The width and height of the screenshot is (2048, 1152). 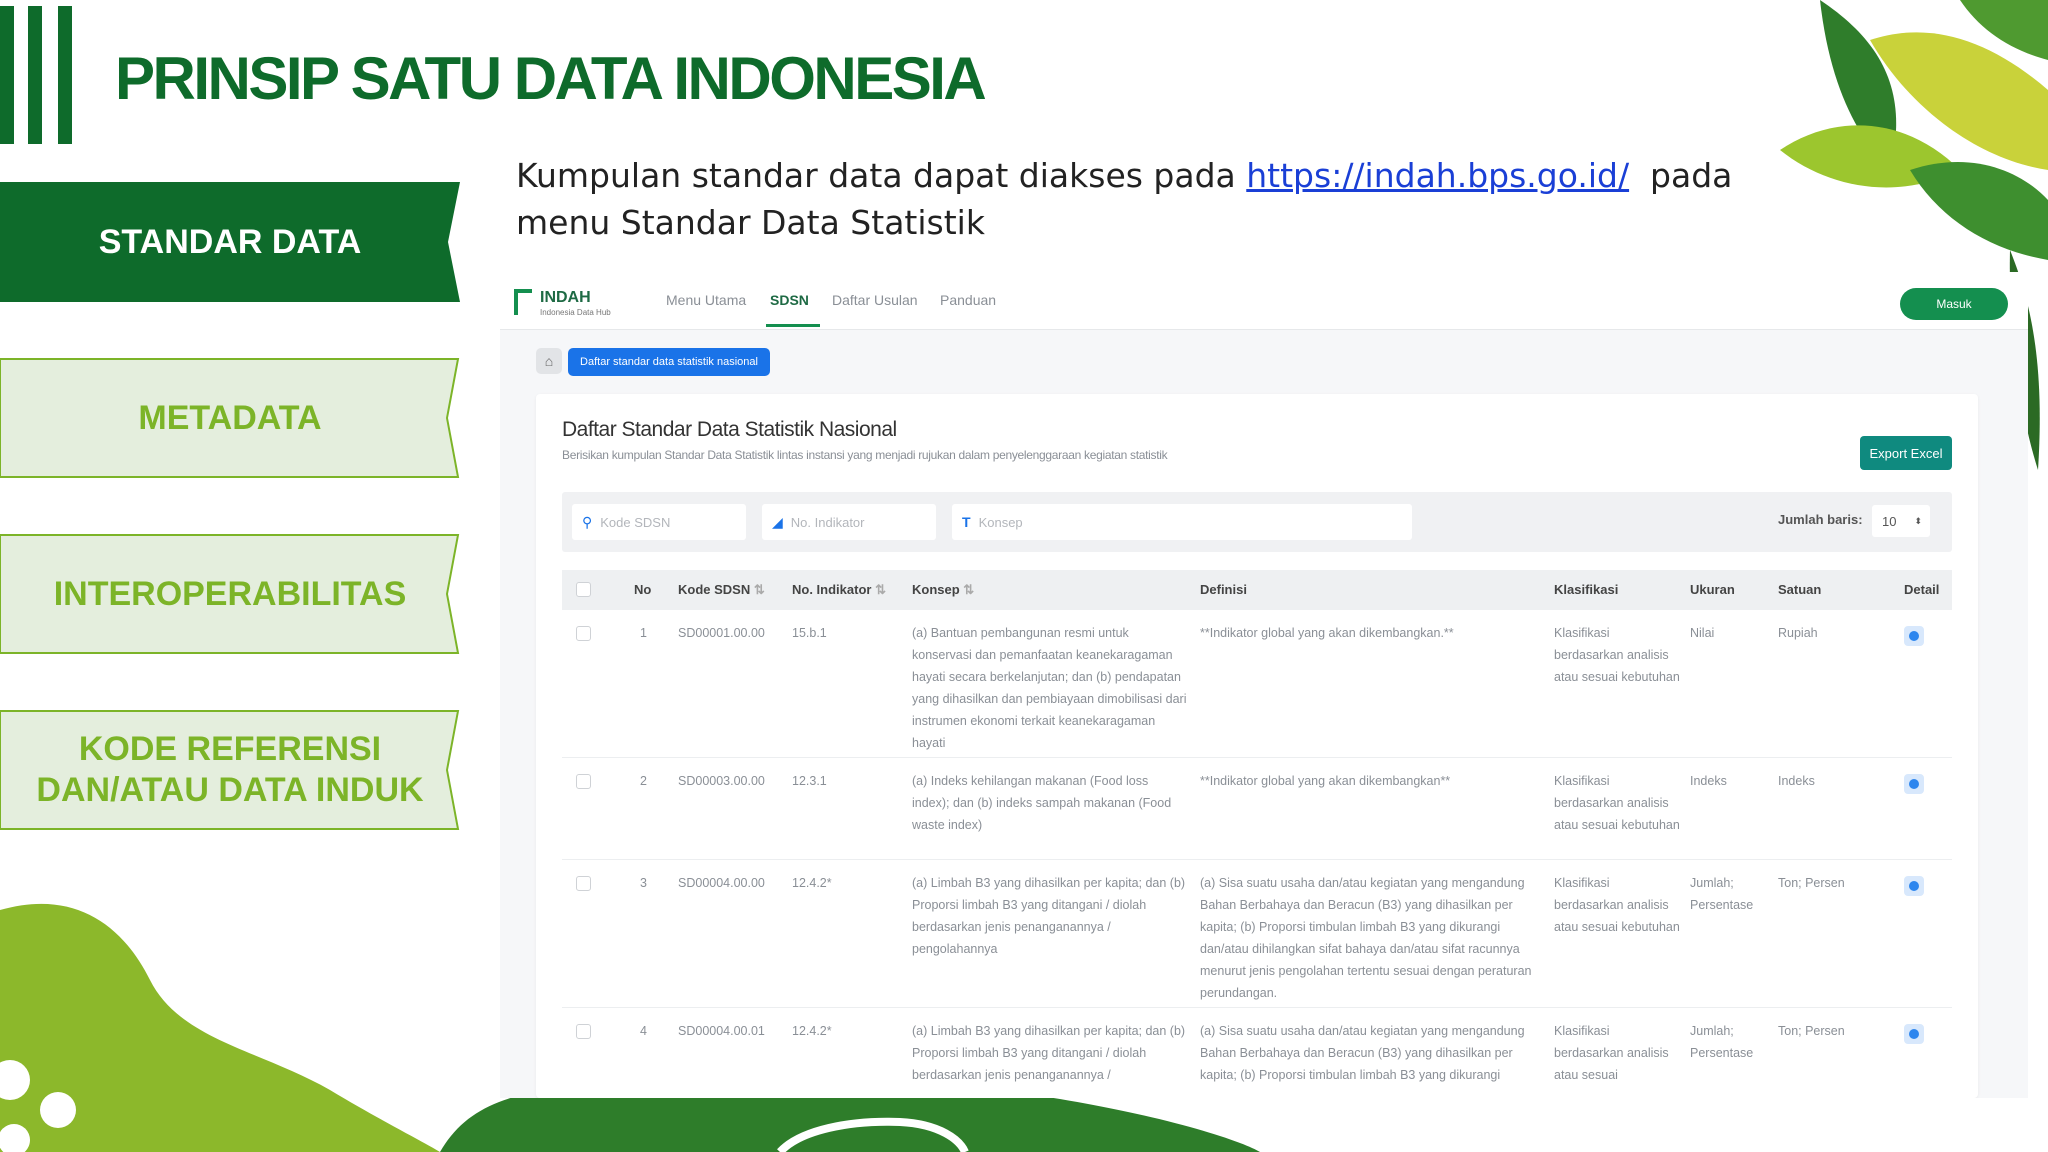 I want to click on app-brand: INDAH, so click(x=565, y=298).